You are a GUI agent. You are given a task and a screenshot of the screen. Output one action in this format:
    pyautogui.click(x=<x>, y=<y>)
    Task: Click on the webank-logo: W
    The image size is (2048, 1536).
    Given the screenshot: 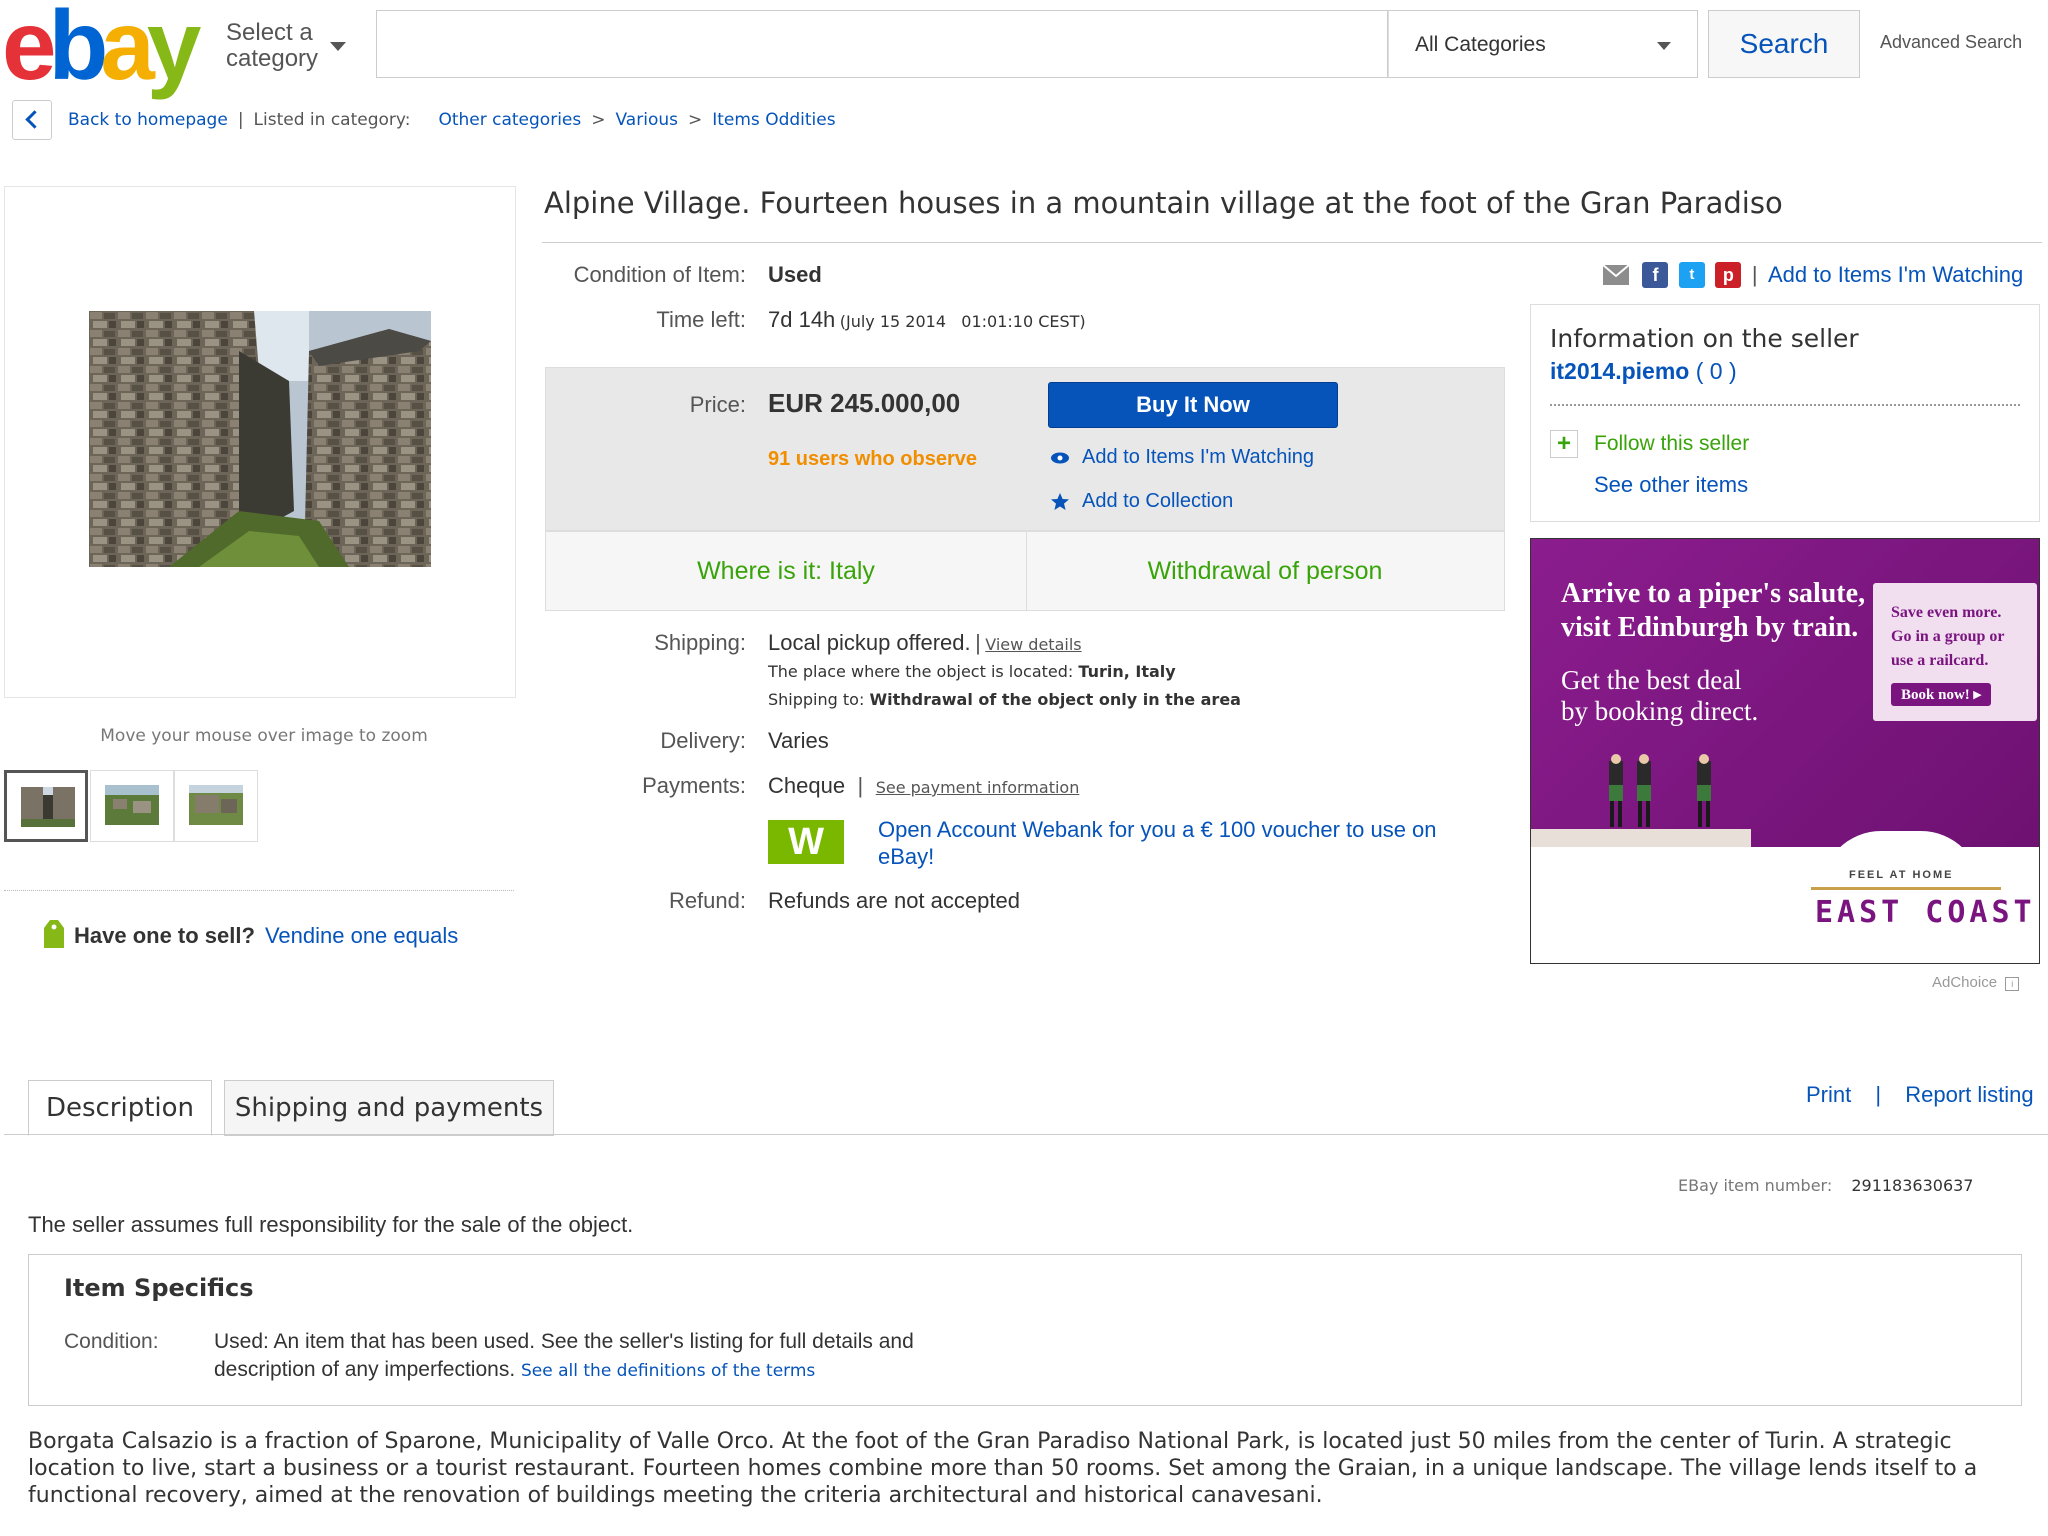 What is the action you would take?
    pyautogui.click(x=806, y=842)
    